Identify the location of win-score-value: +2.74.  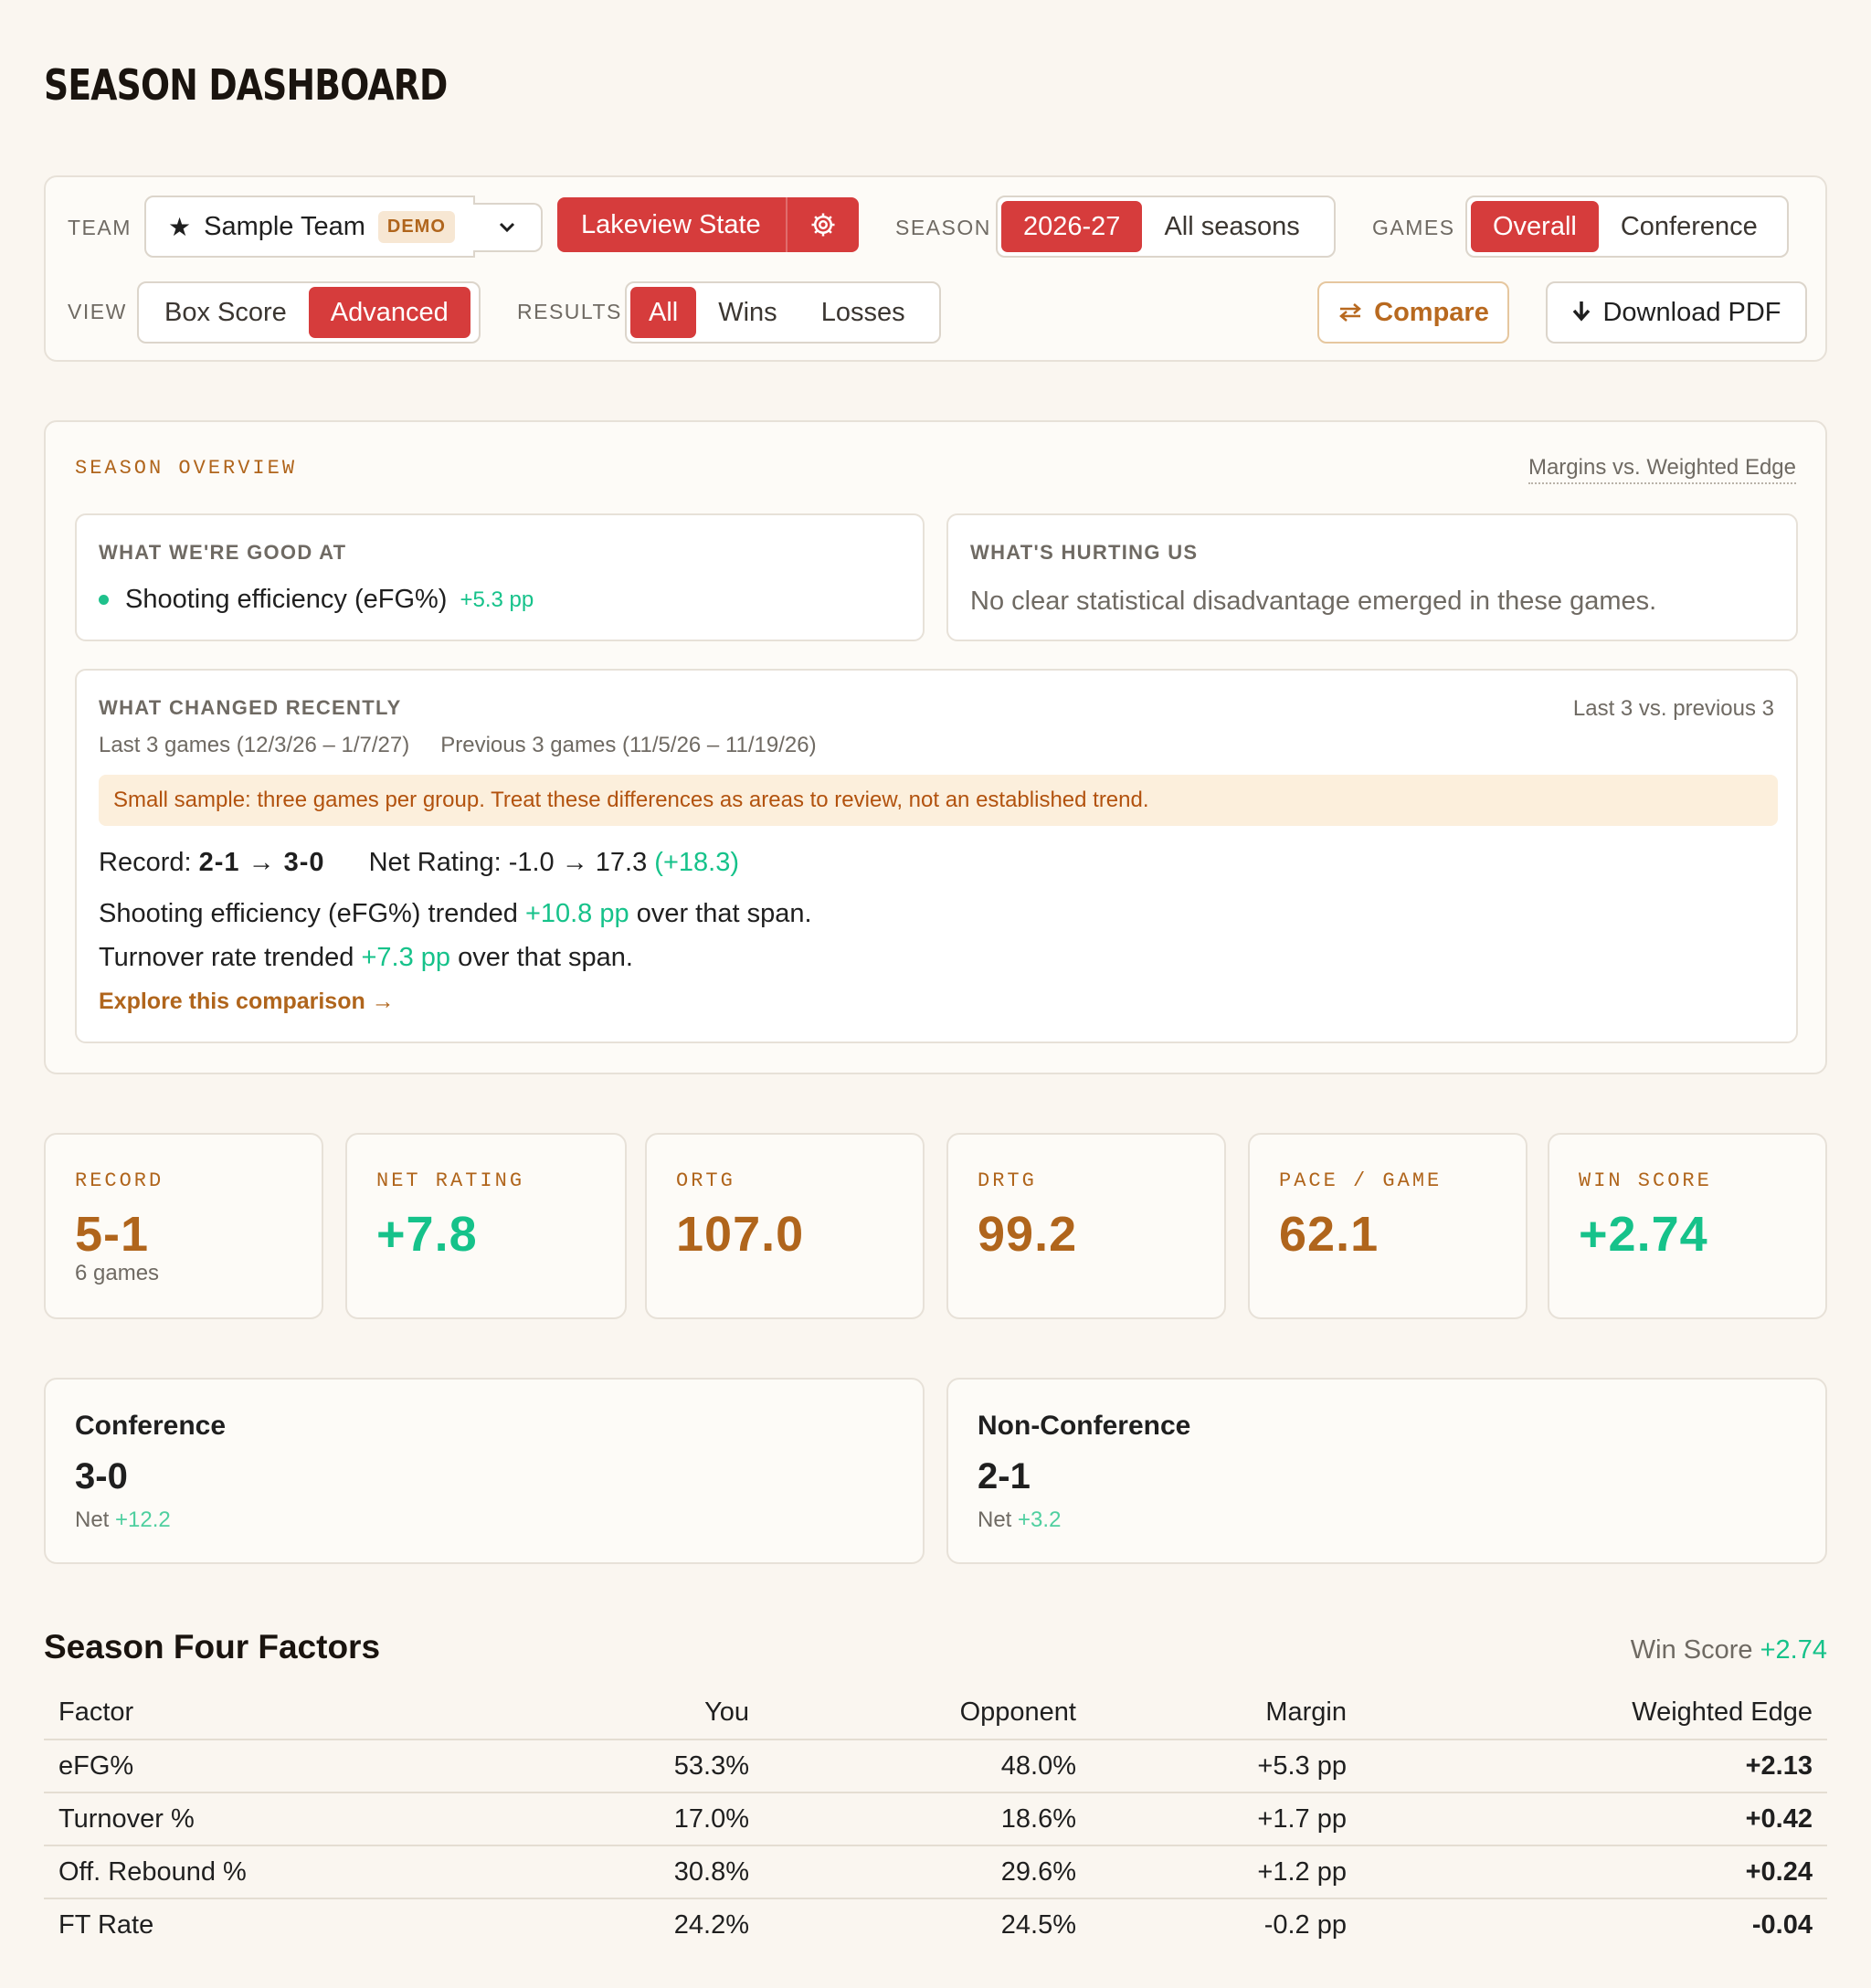
(1793, 1650).